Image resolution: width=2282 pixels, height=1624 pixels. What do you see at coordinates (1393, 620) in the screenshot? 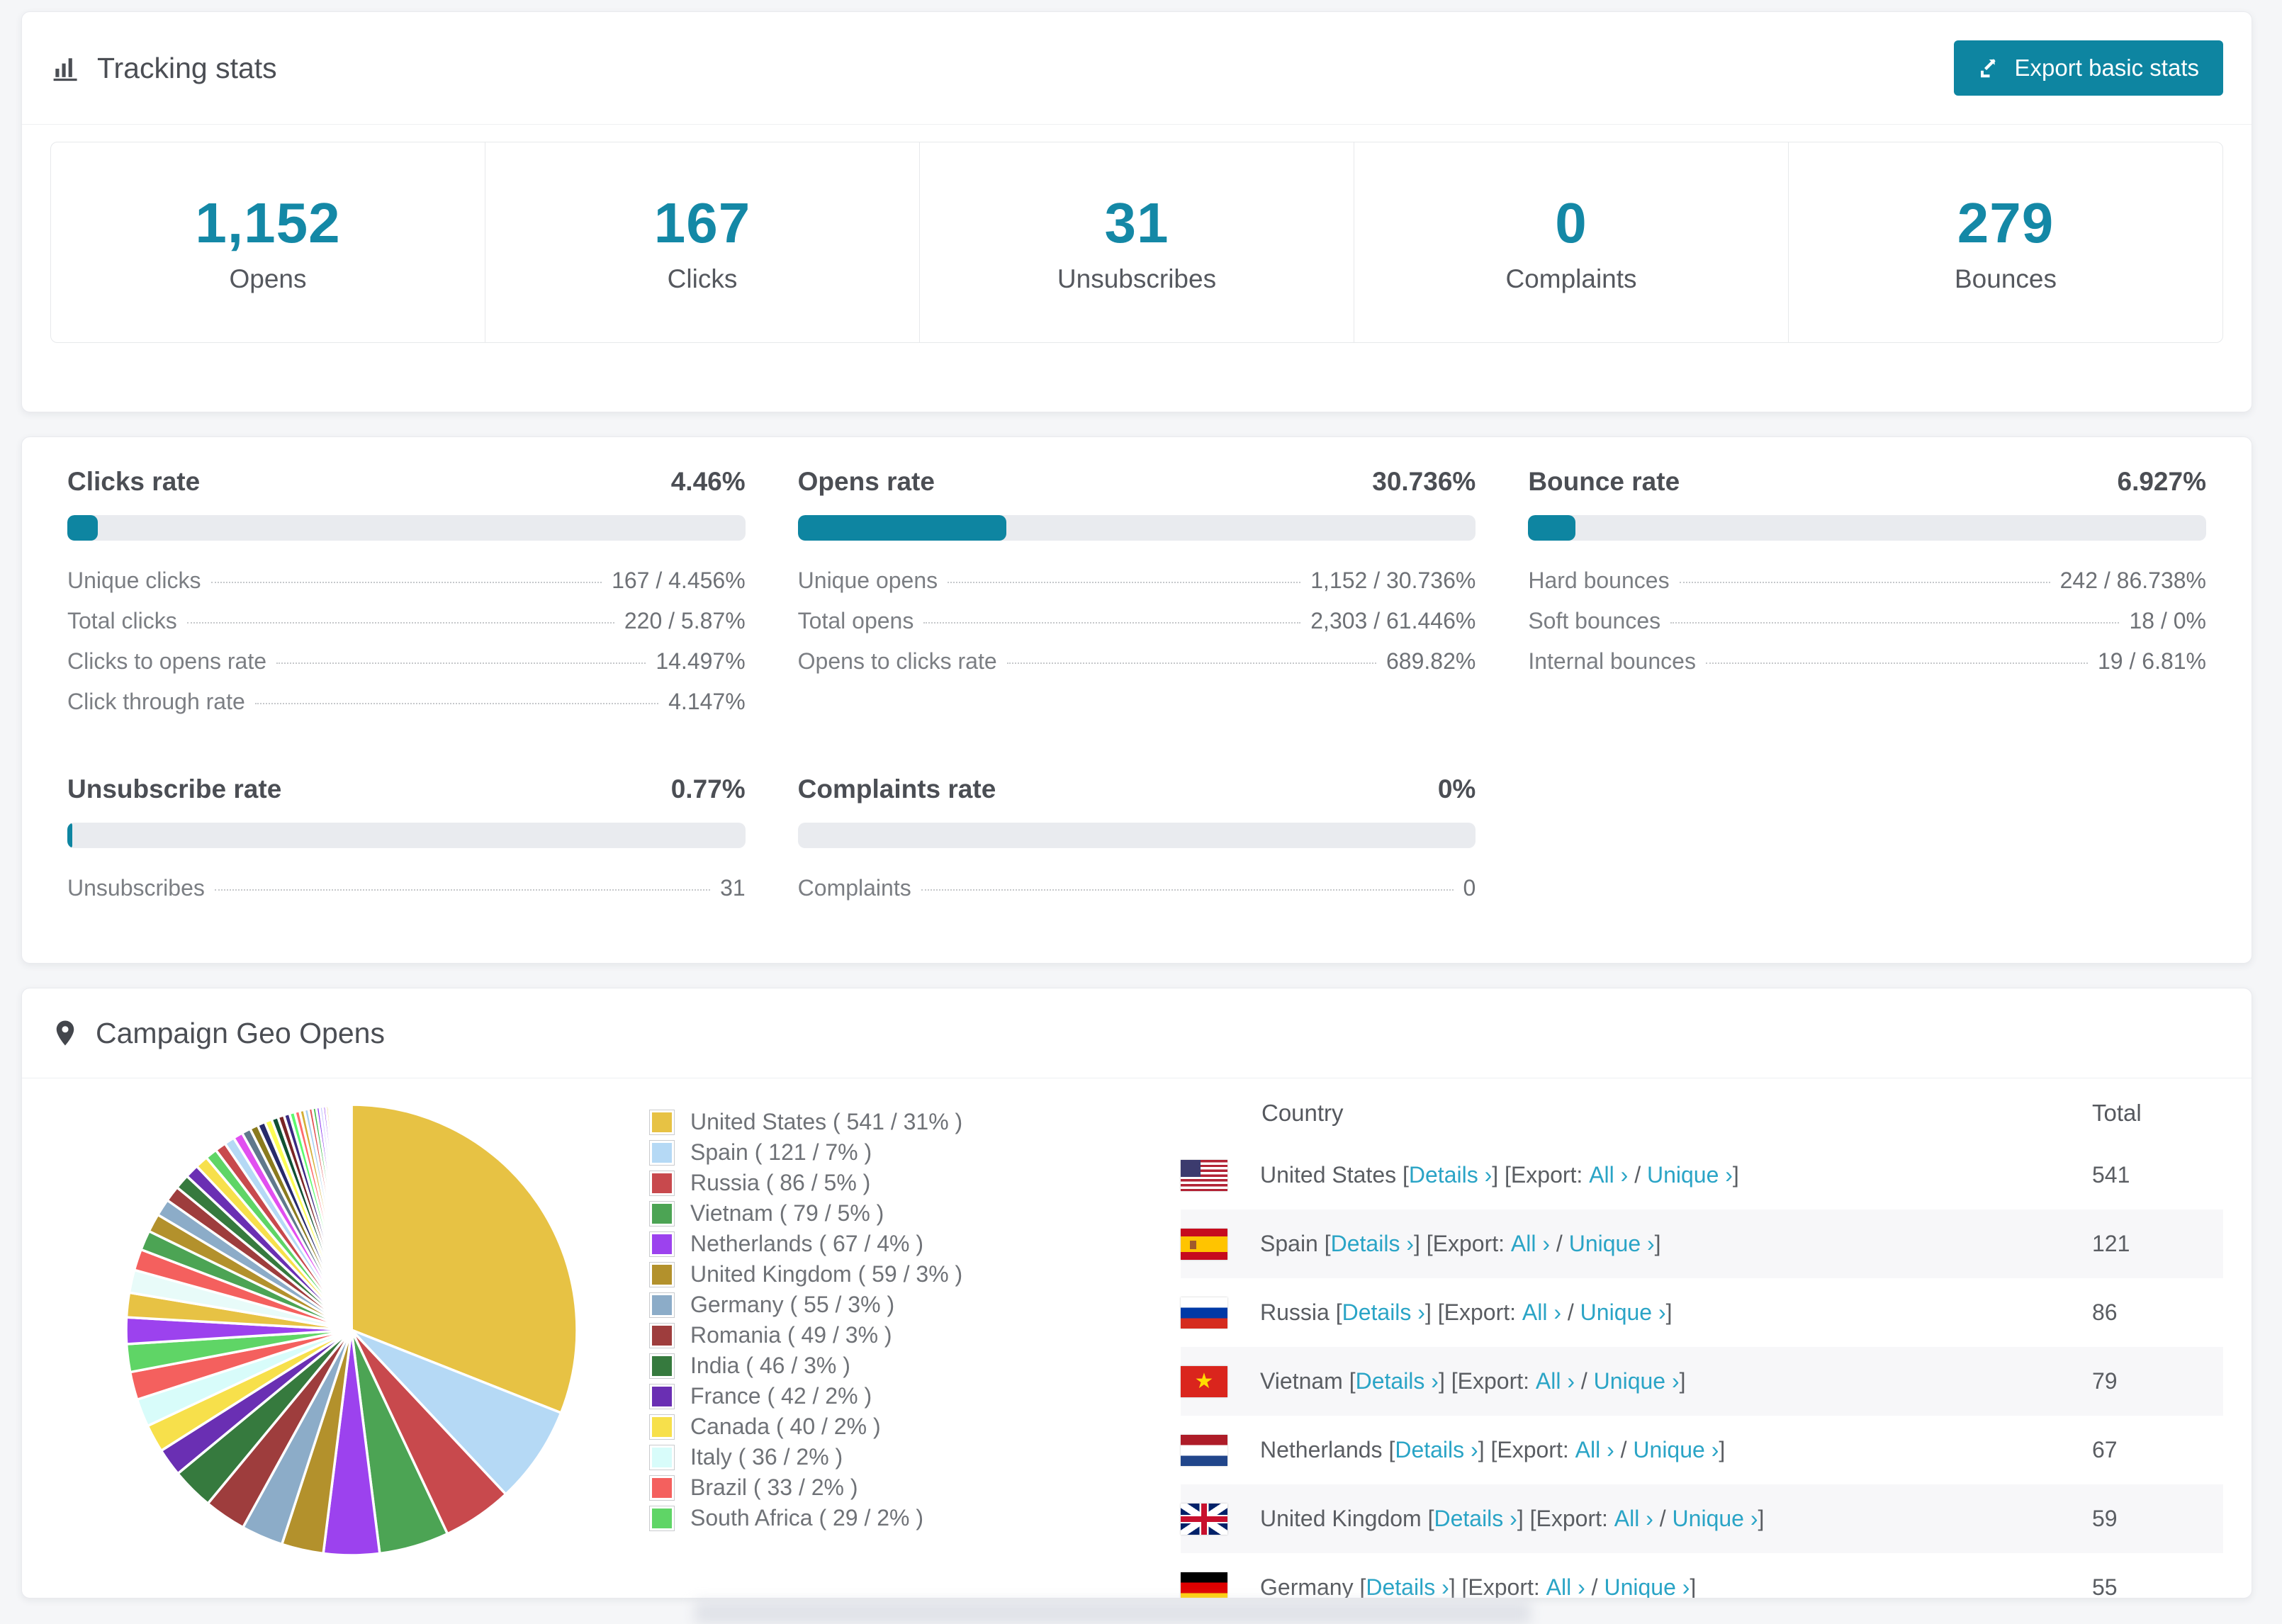
I see `stat-row-value: 2,303 / 61.446%` at bounding box center [1393, 620].